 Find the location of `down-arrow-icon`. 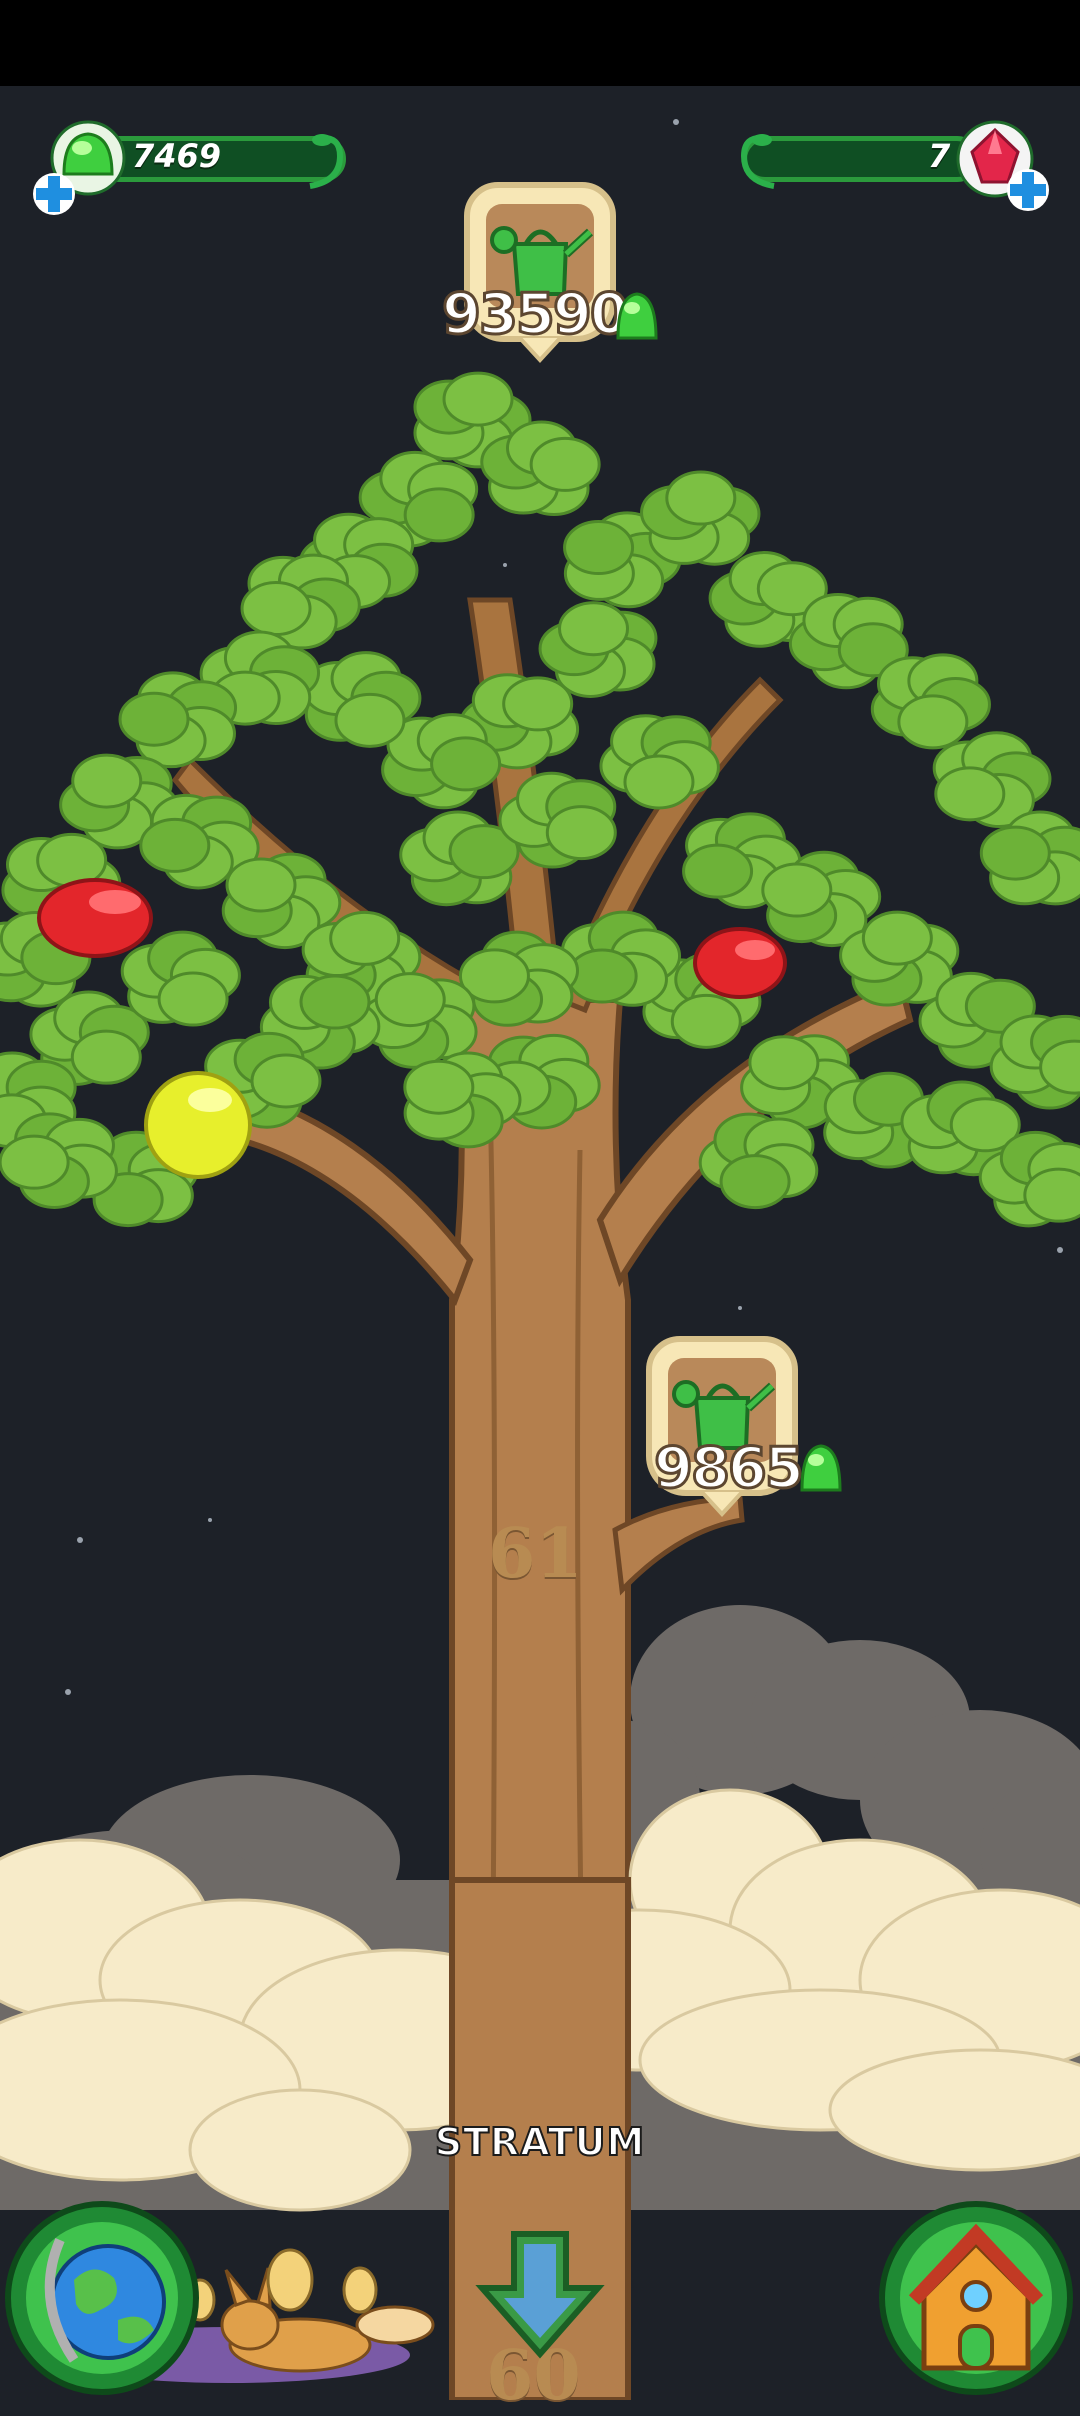

down-arrow-icon is located at coordinates (540, 2295).